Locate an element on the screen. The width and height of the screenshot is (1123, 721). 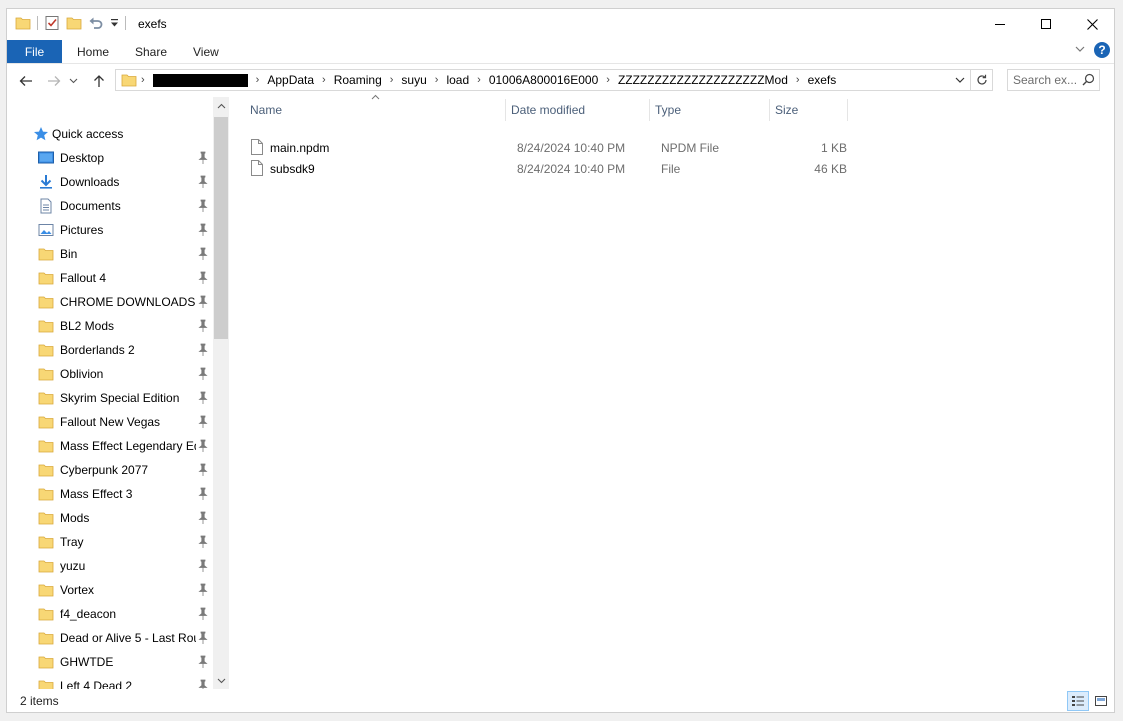
breadcrumb-appdata: AppData is located at coordinates (290, 80).